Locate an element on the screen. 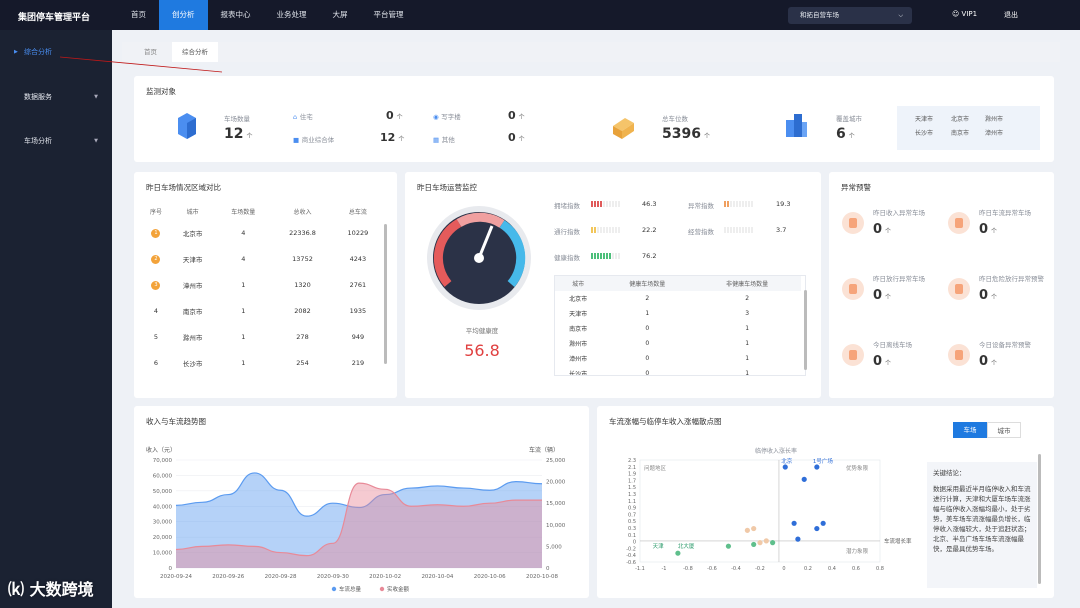 The width and height of the screenshot is (1080, 608). x-tick-label: 2020-09-26 is located at coordinates (228, 577).